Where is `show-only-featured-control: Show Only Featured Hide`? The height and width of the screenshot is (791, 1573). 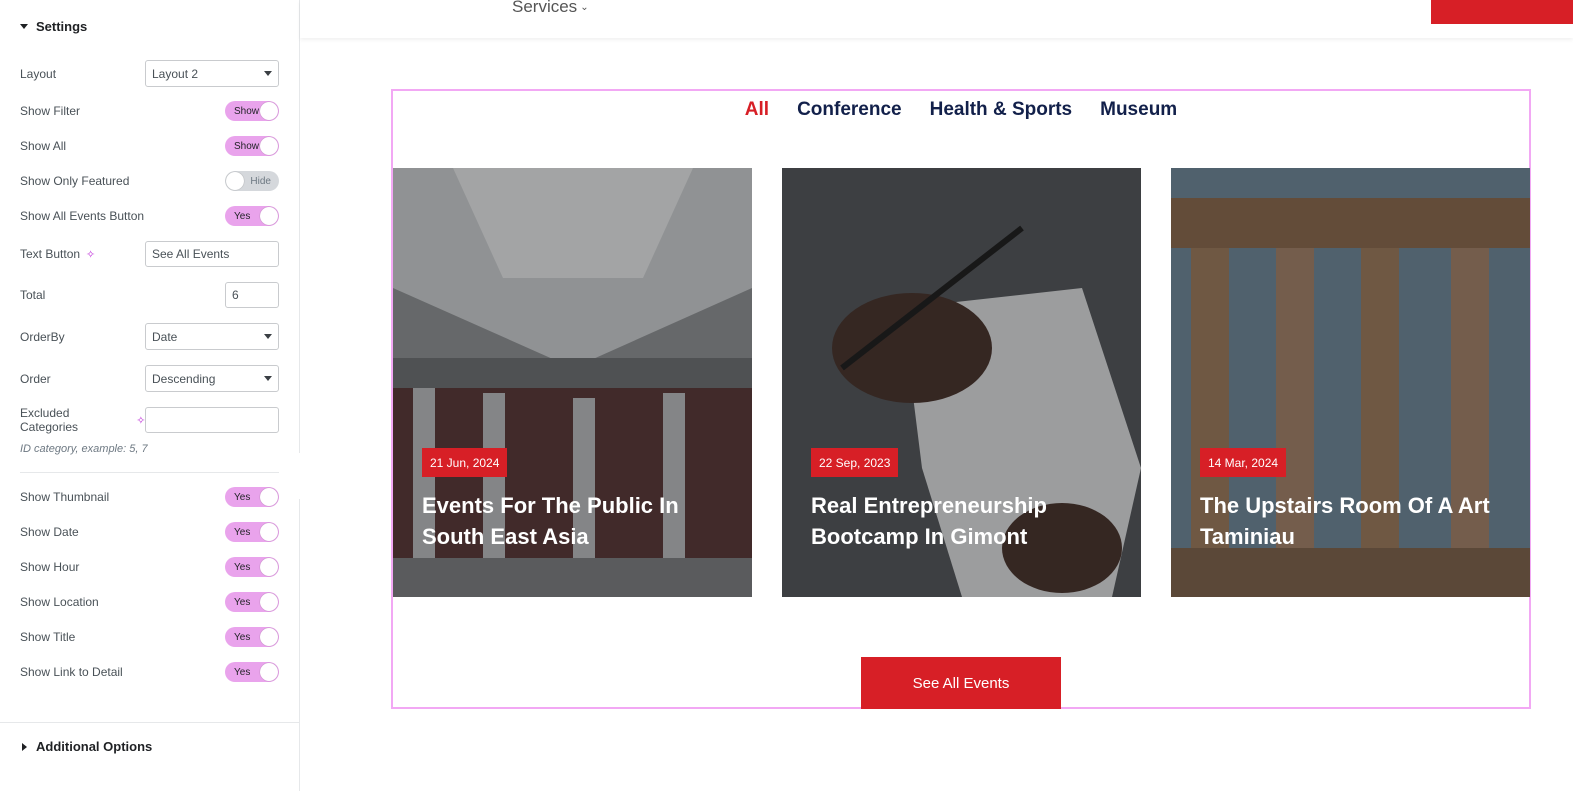
show-only-featured-control: Show Only Featured Hide is located at coordinates (149, 181).